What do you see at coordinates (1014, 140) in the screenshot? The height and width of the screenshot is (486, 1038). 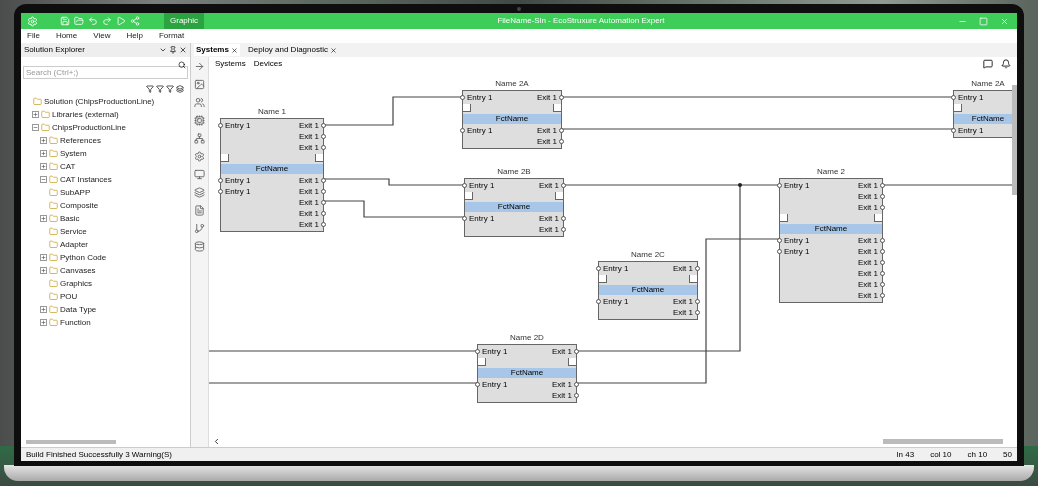 I see `vertical-scrollbar` at bounding box center [1014, 140].